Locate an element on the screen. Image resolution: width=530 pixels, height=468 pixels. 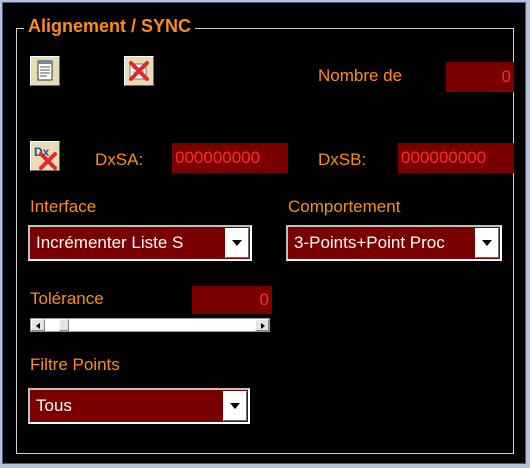
tolerance-slider is located at coordinates (150, 325).